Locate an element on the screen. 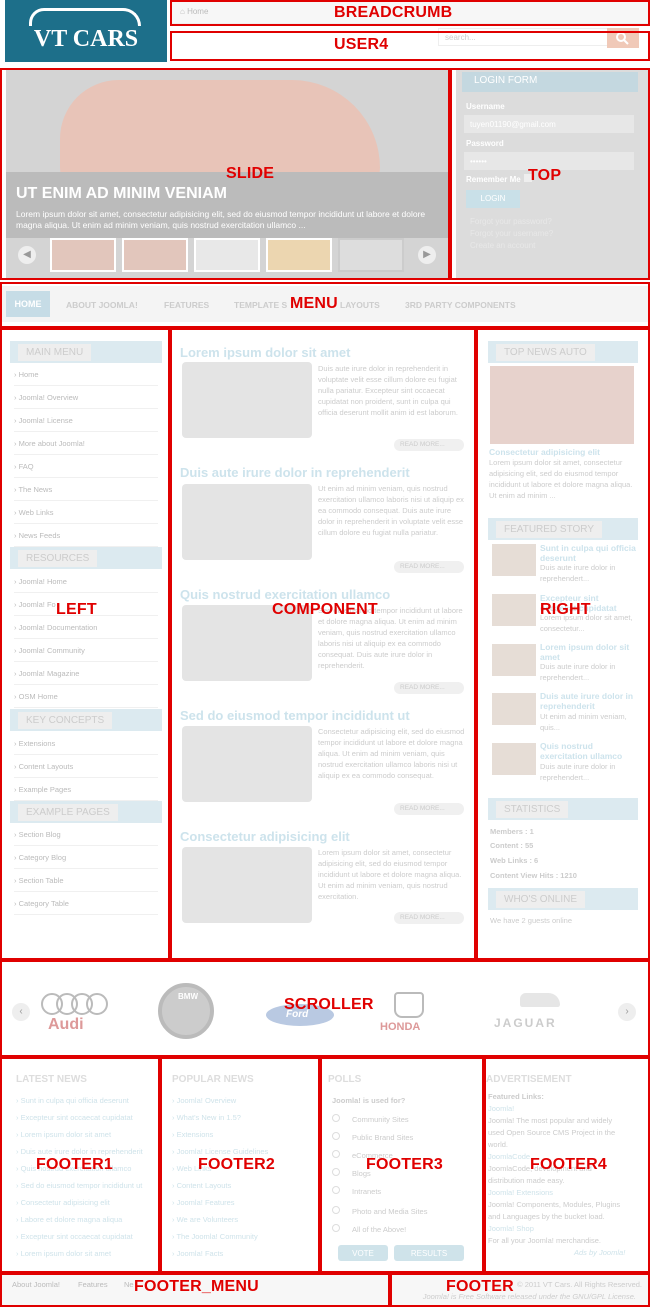 This screenshot has height=1307, width=650. main-menu-item: › Web Links is located at coordinates (86, 516).